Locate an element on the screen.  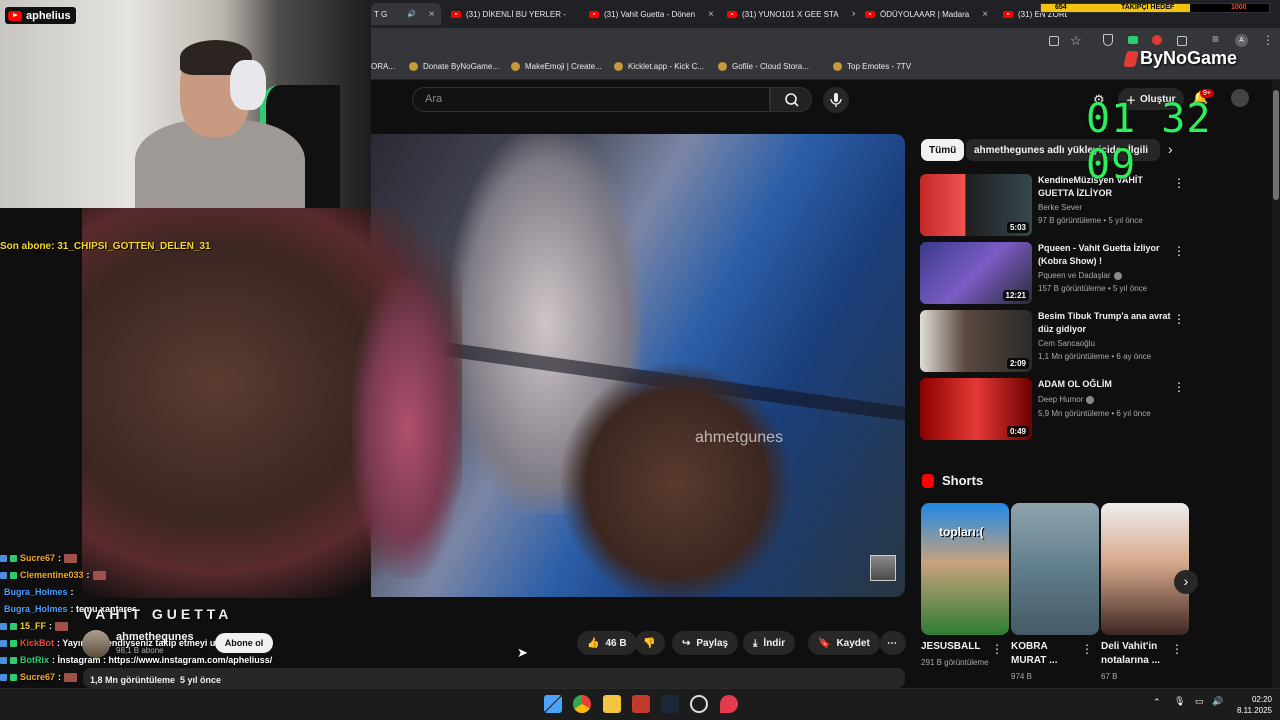
obs-icon is located at coordinates (699, 704).